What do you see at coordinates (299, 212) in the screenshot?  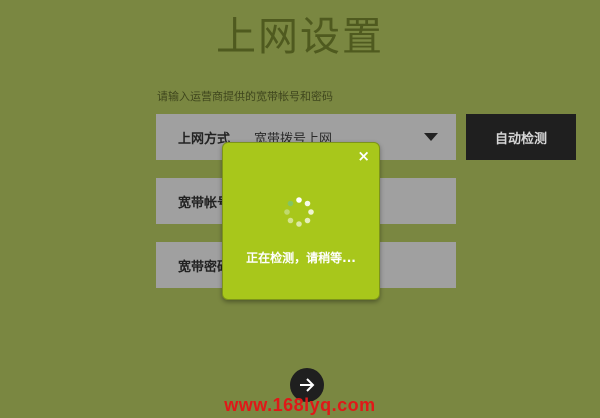 I see `loading-spinner-icon` at bounding box center [299, 212].